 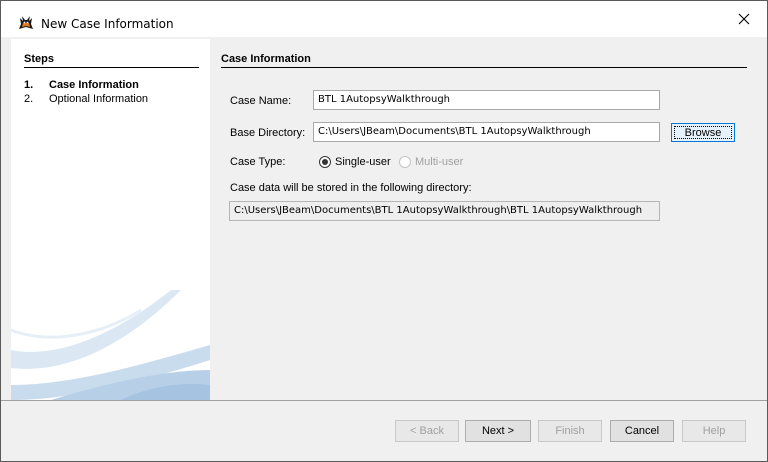 I want to click on back-button: < Back, so click(x=427, y=431).